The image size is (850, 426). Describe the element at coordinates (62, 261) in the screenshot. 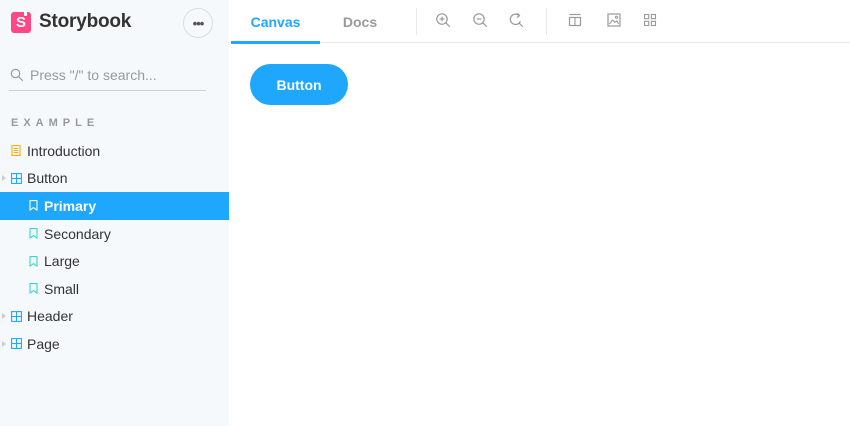

I see `sidebar-item-label: Large` at that location.